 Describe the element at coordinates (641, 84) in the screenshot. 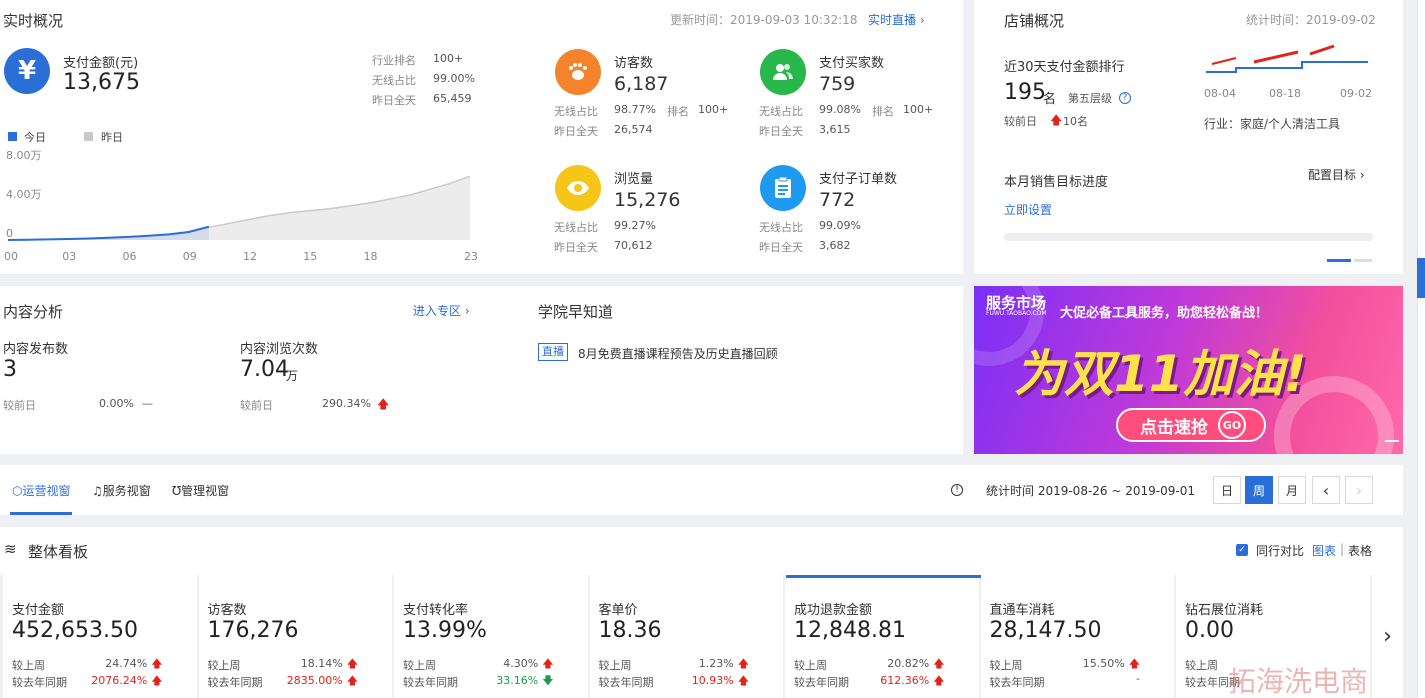

I see `metric-value: 6,187` at that location.